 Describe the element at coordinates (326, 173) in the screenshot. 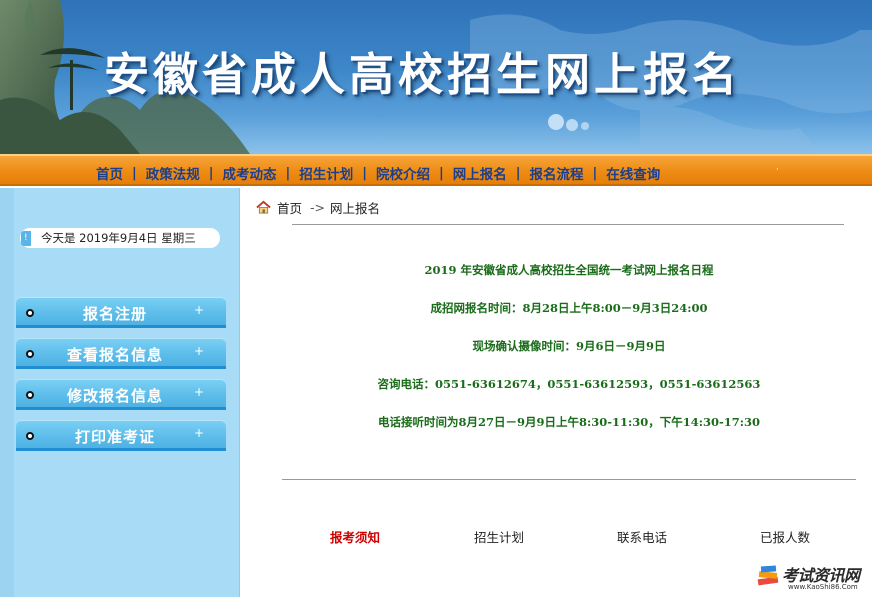

I see `nav-item-enrollment-plan: 招生计划` at that location.